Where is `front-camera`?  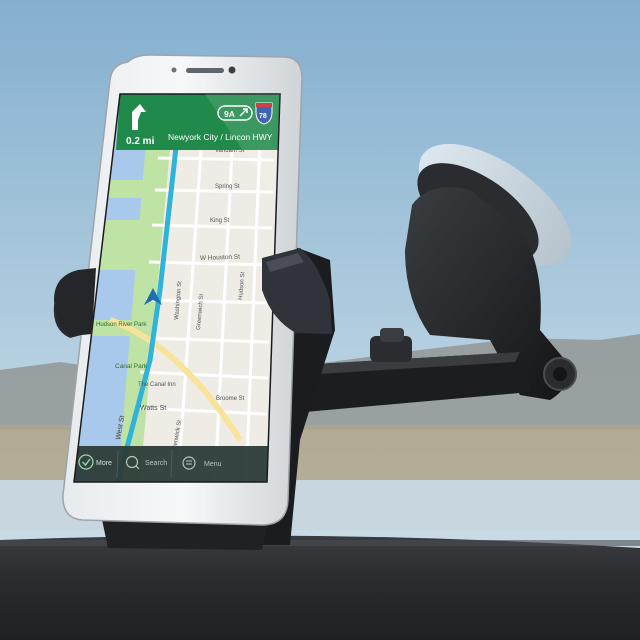 front-camera is located at coordinates (232, 70).